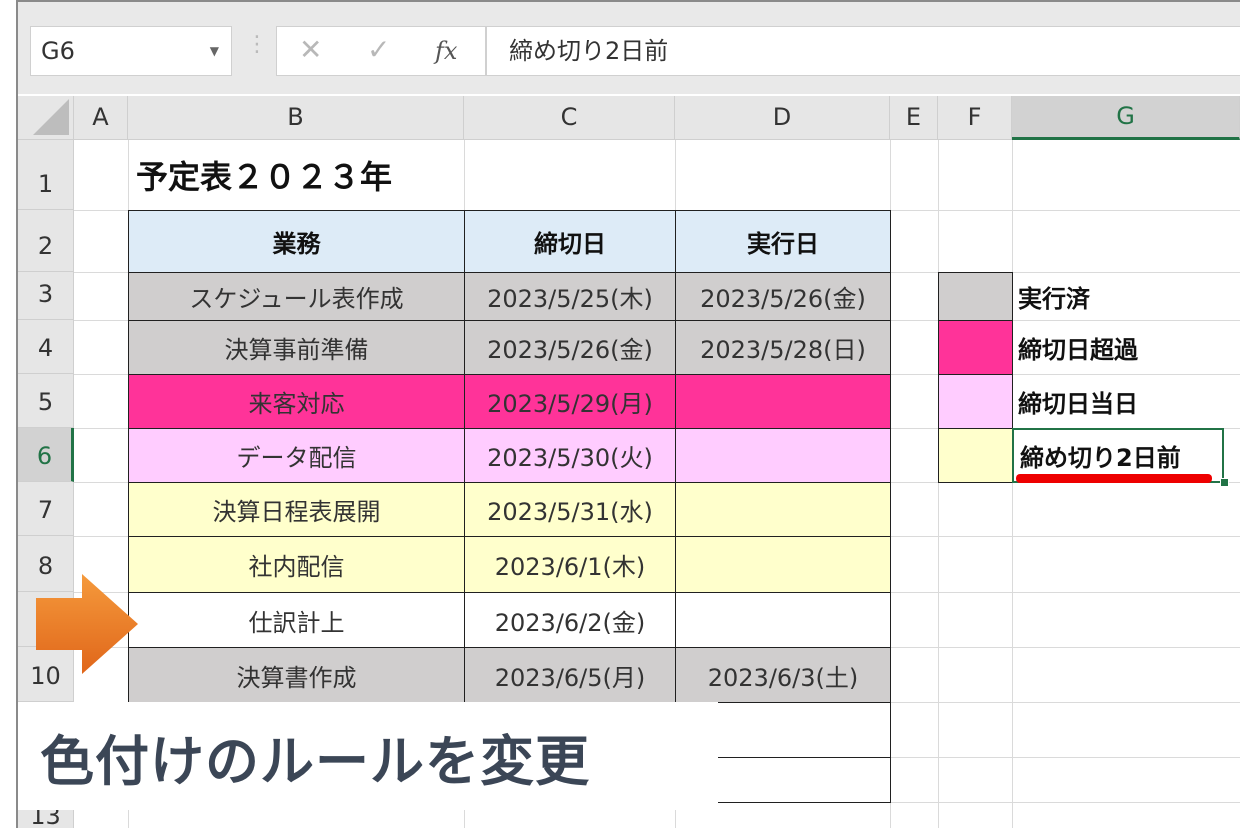  I want to click on table-cell-task: 来客対応, so click(296, 401).